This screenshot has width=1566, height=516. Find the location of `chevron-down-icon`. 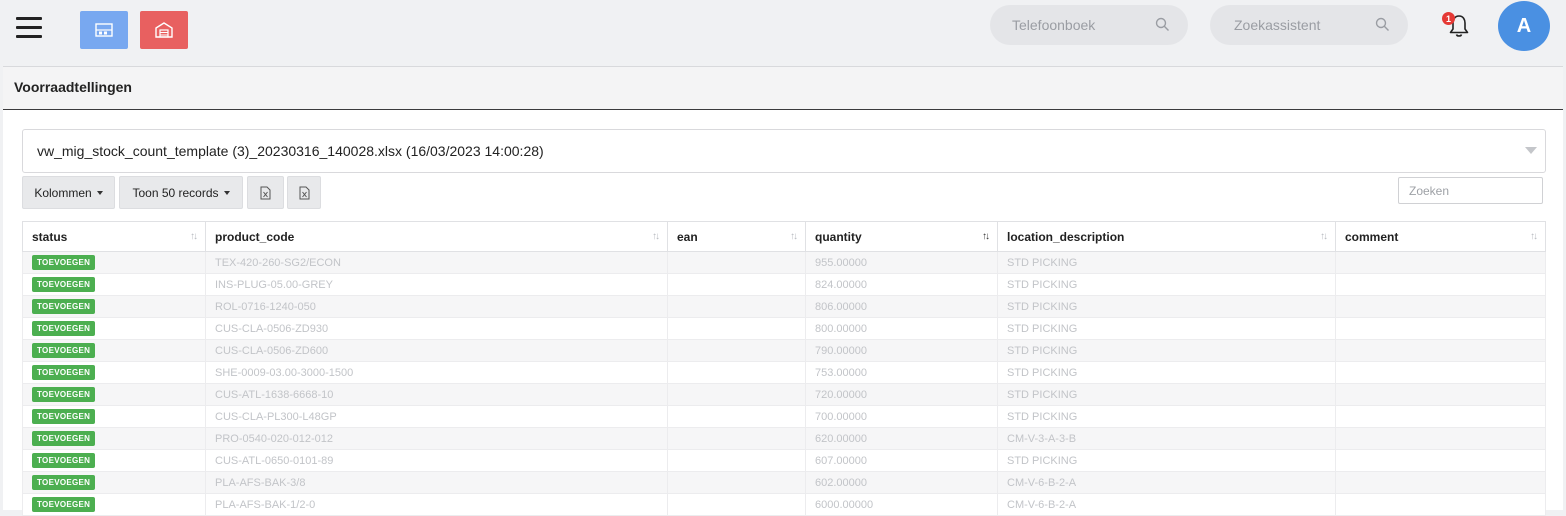

chevron-down-icon is located at coordinates (1531, 150).